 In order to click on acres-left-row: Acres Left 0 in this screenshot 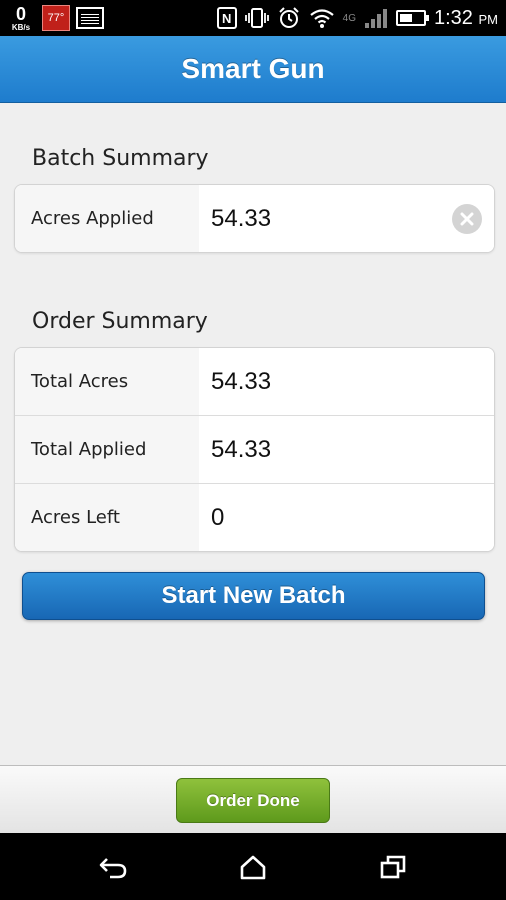, I will do `click(254, 517)`.